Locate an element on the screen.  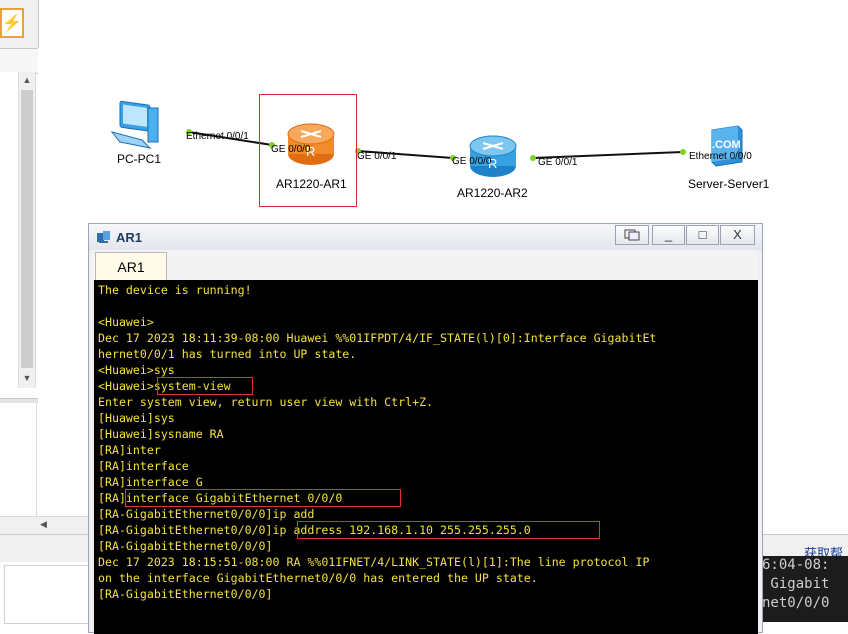
terminal-line: [RA-GigabitEthernet0/0/0]ip add is located at coordinates (206, 514).